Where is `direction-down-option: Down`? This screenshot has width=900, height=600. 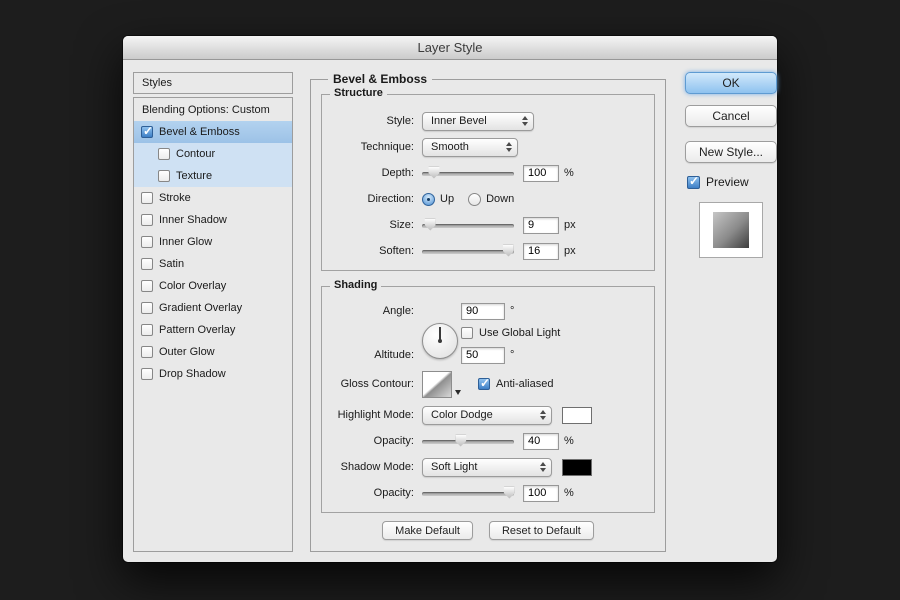 direction-down-option: Down is located at coordinates (491, 199).